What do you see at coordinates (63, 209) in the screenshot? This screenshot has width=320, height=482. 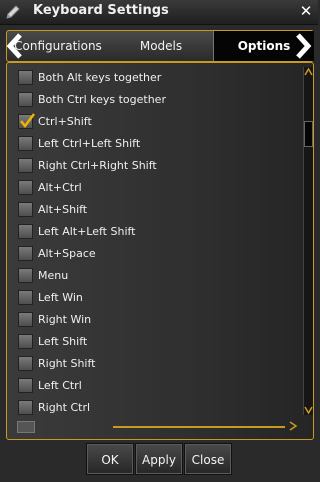 I see `option-label: Alt+Shift` at bounding box center [63, 209].